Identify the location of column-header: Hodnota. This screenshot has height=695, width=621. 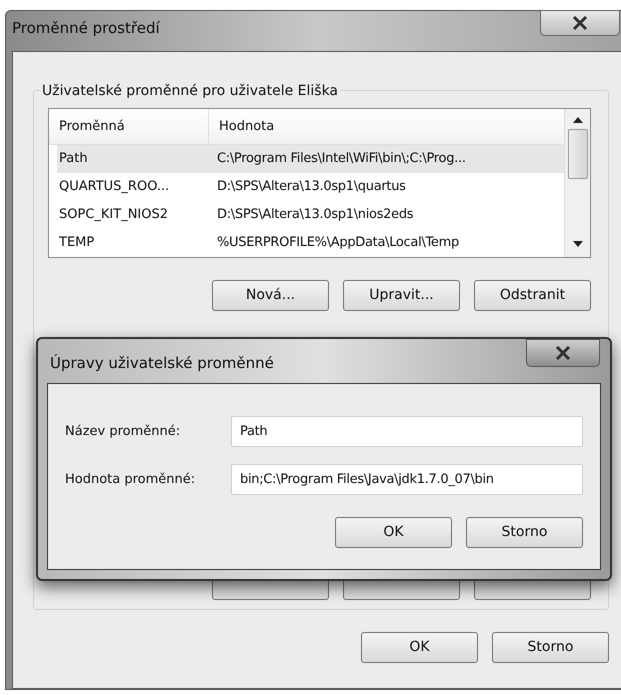
(386, 126).